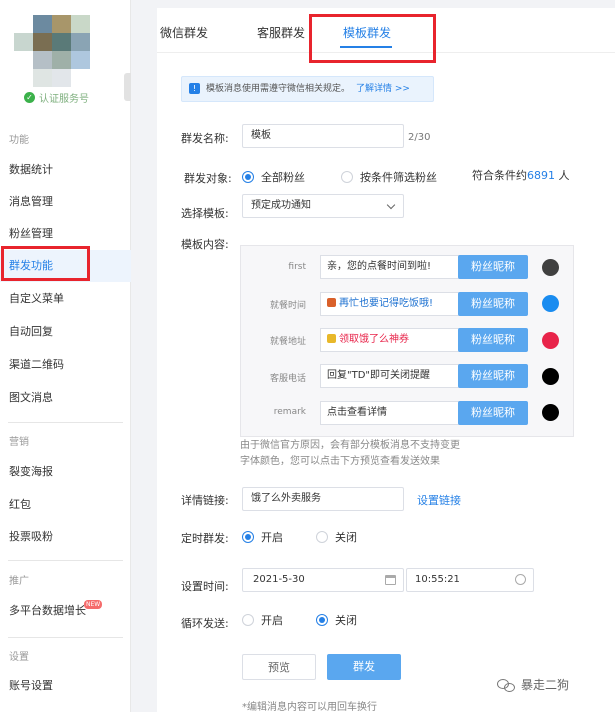 The width and height of the screenshot is (615, 712). What do you see at coordinates (205, 244) in the screenshot?
I see `content-label: 模板内容:` at bounding box center [205, 244].